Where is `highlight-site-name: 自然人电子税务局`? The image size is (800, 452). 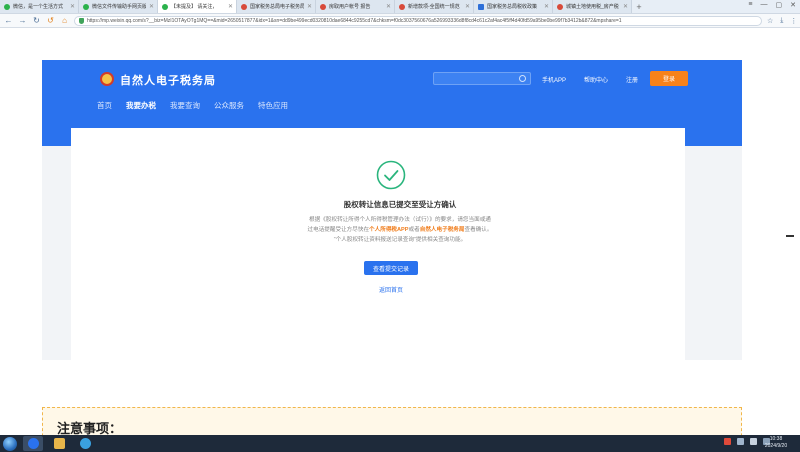
highlight-site-name: 自然人电子税务局 is located at coordinates (442, 230).